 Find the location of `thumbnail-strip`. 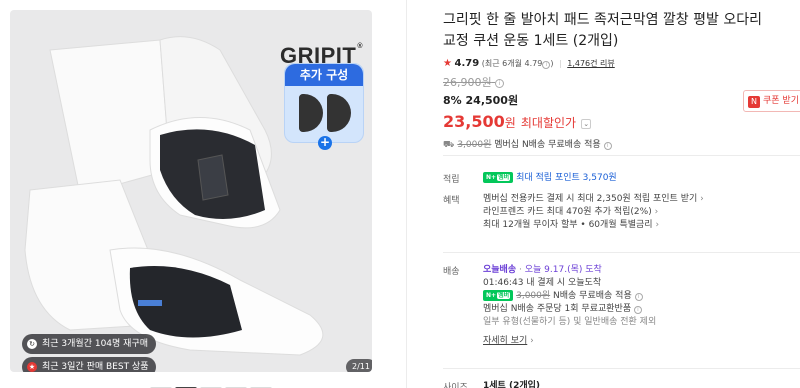

thumbnail-strip is located at coordinates (212, 384).